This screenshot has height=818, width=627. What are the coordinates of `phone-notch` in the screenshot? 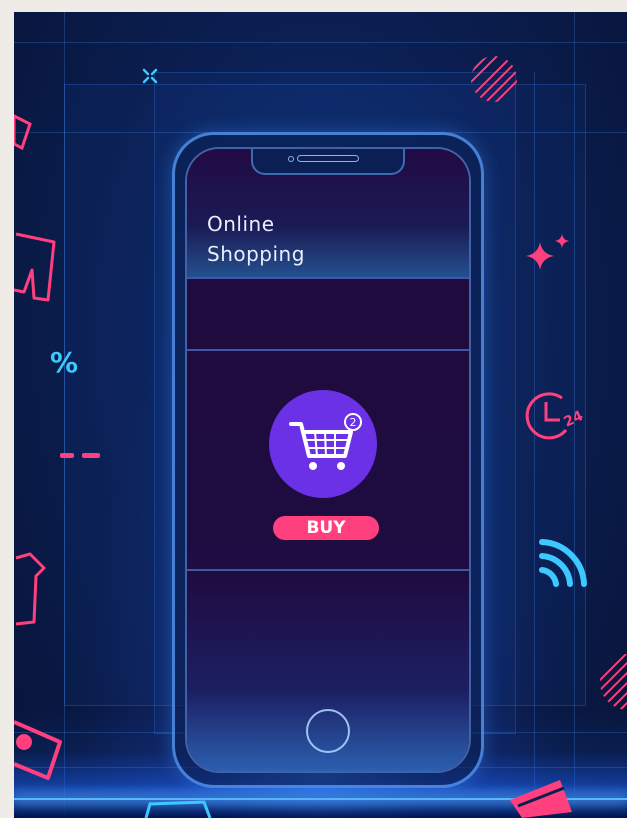 It's located at (328, 162).